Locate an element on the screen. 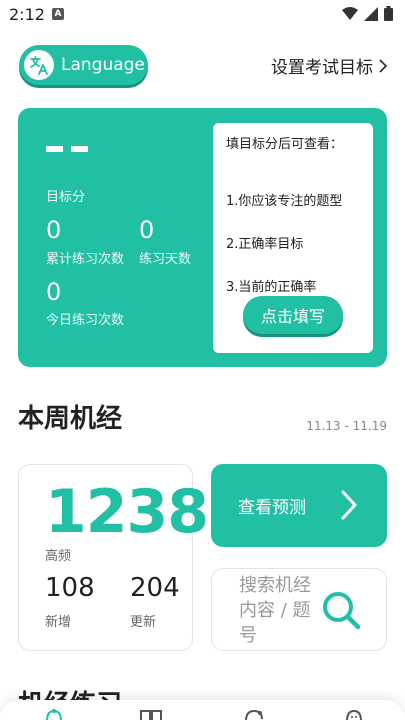 The height and width of the screenshot is (720, 405). section-title: 本周机经 is located at coordinates (70, 419).